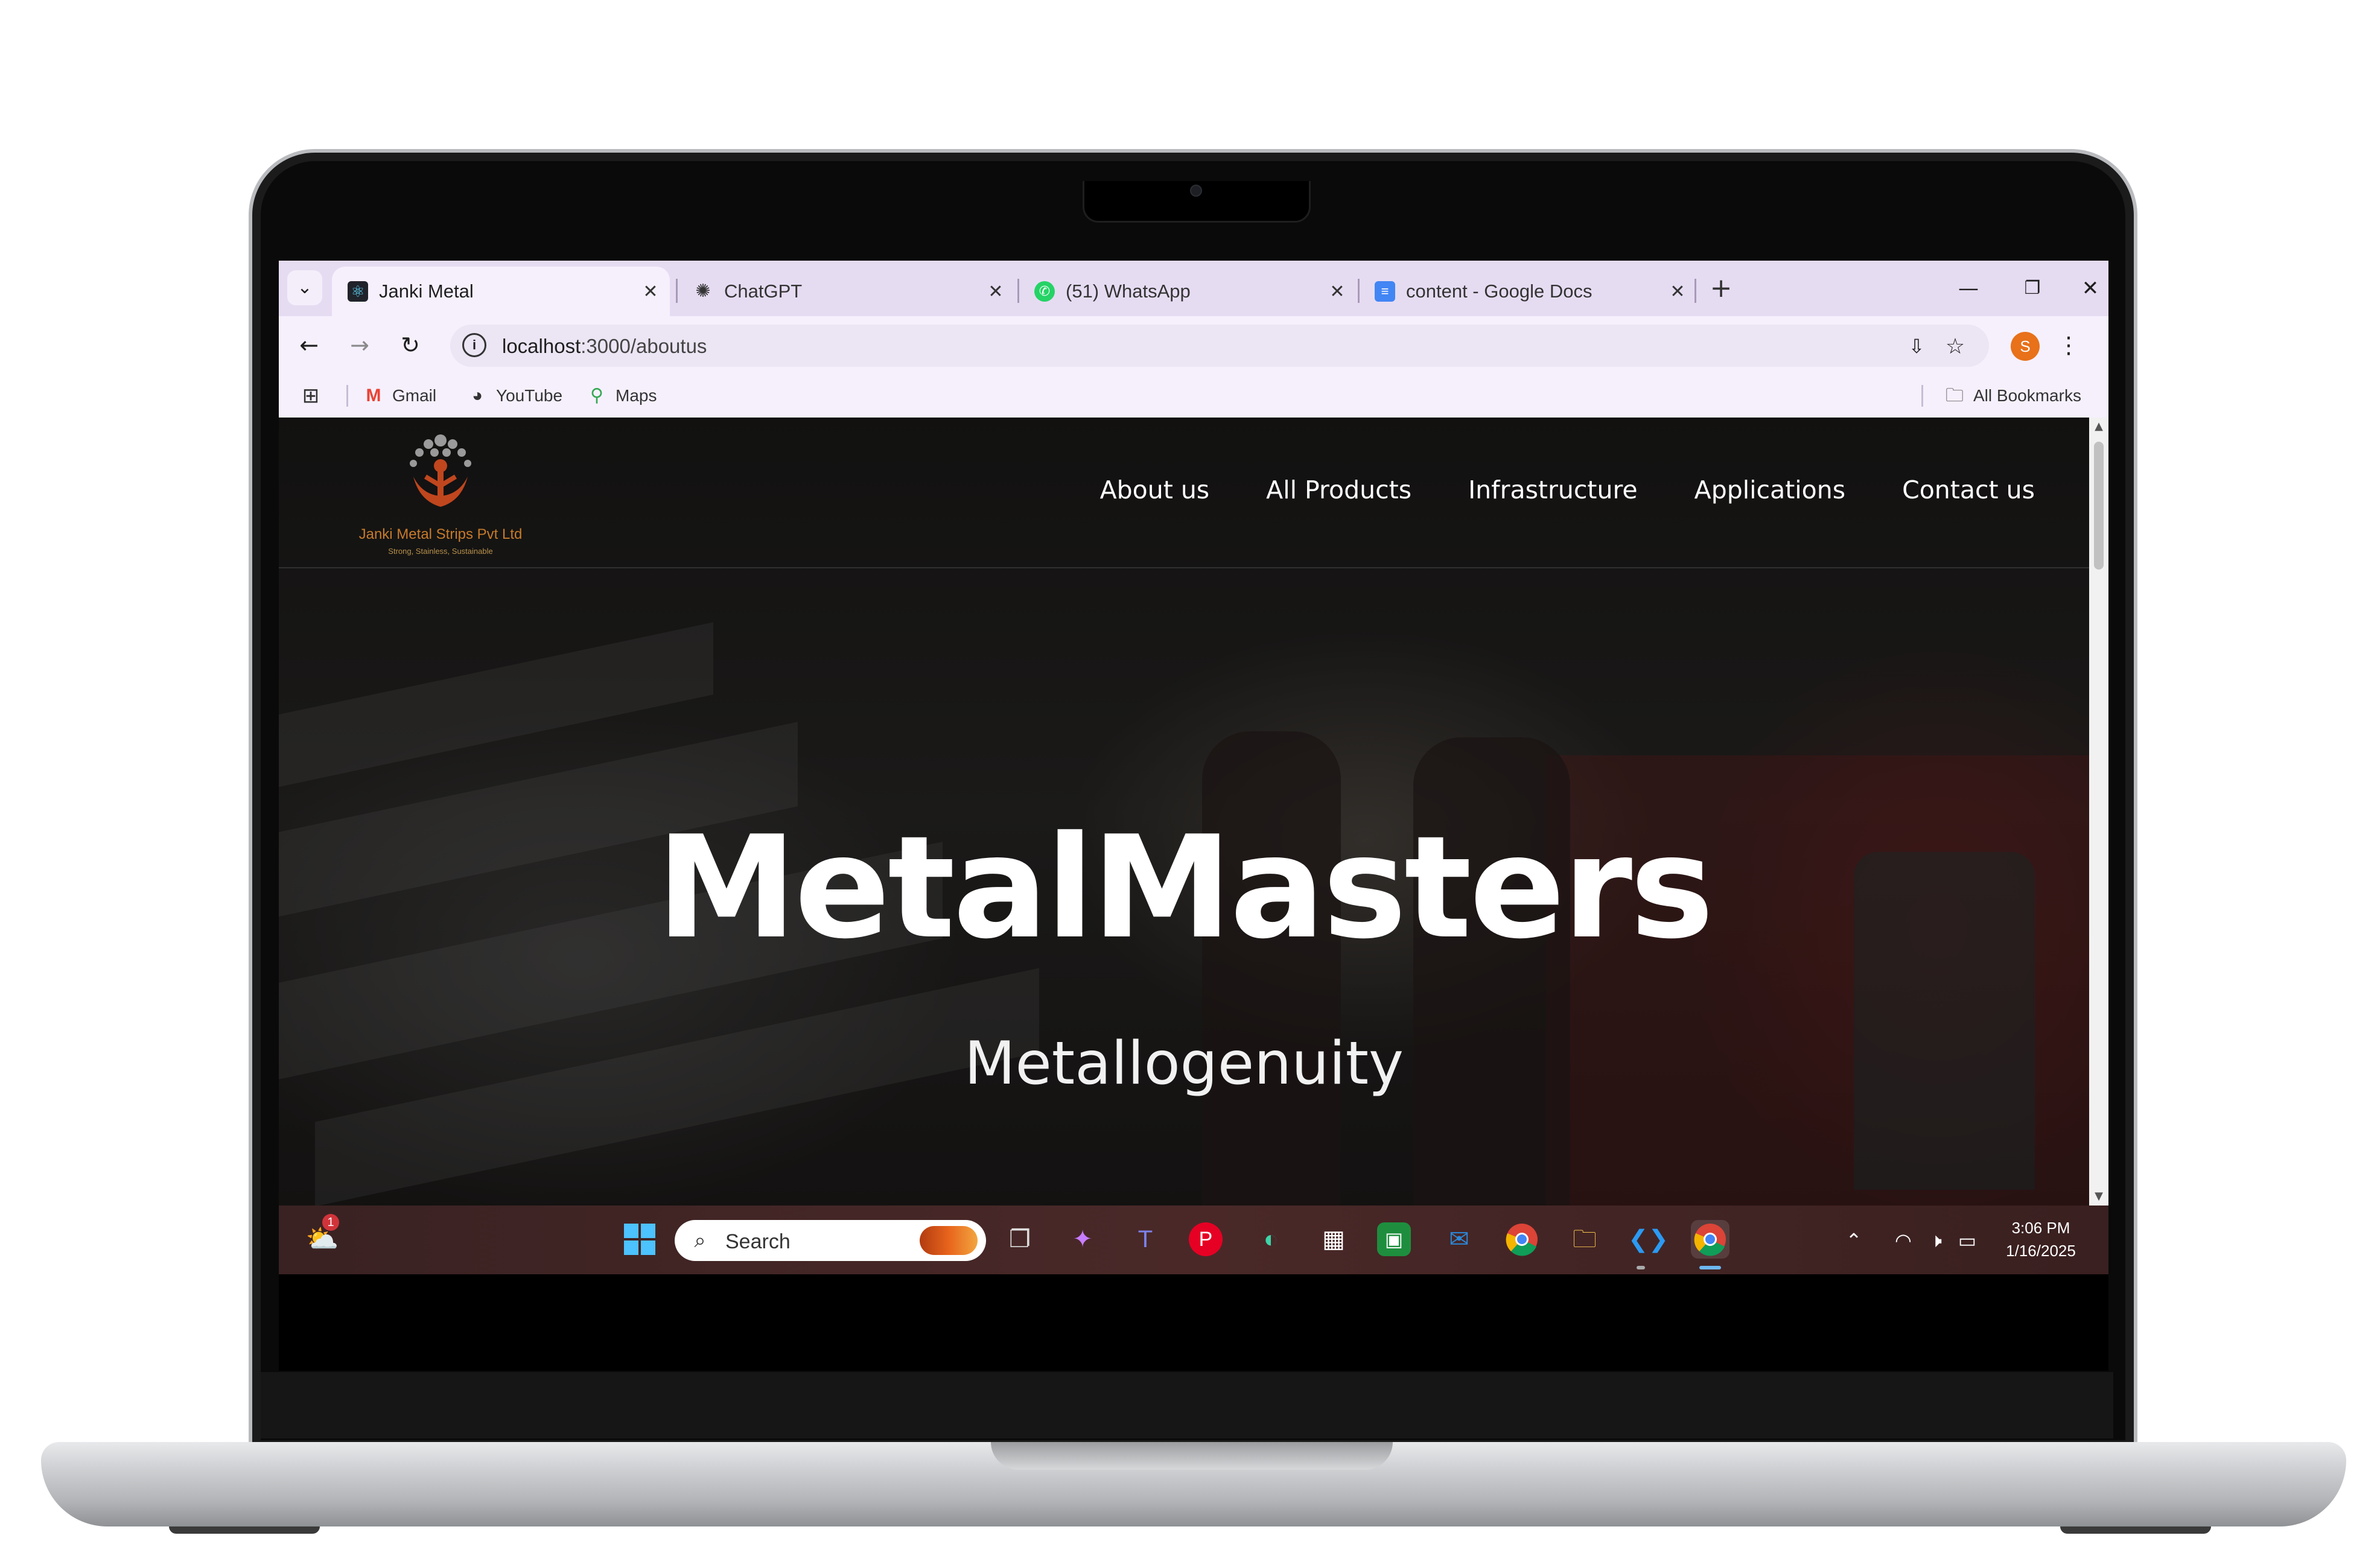  I want to click on tab-janki-metal: ⚛ Janki Metal ✕, so click(501, 292).